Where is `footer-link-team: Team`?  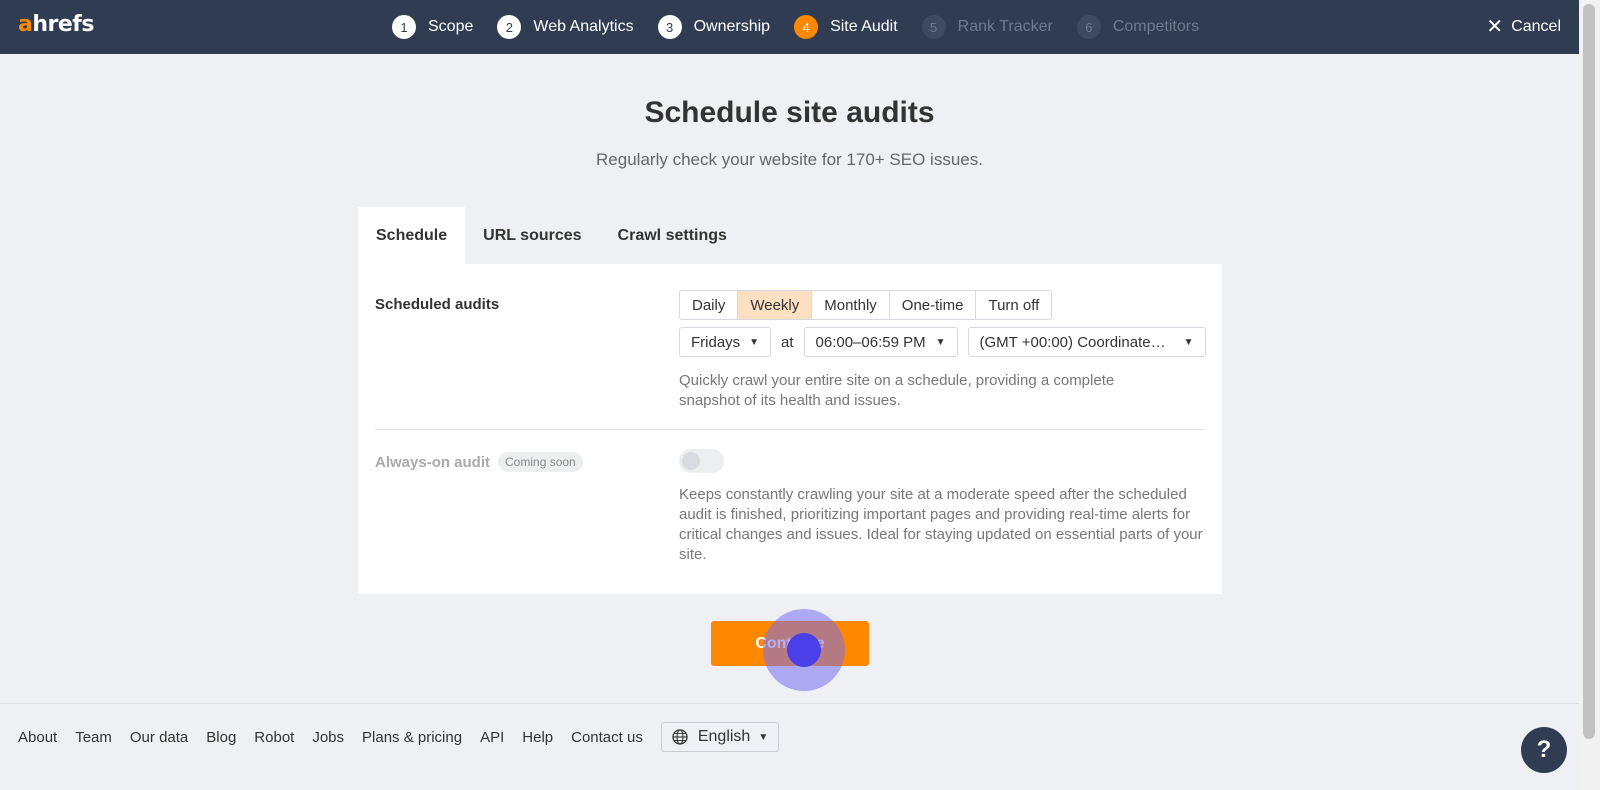 footer-link-team: Team is located at coordinates (93, 737).